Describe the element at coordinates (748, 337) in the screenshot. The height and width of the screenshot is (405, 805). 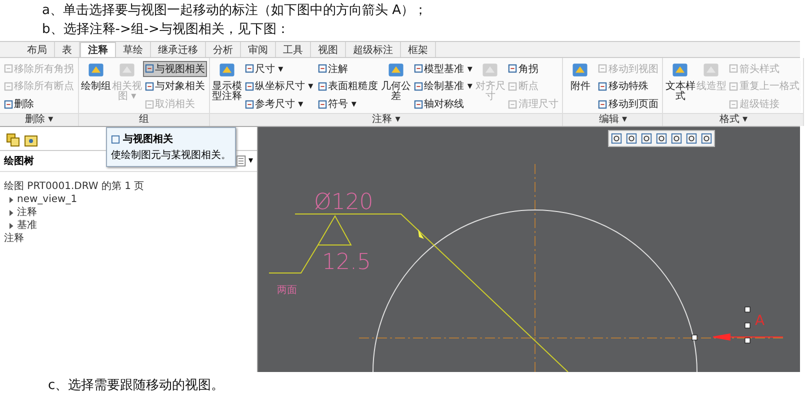
I see `direction-arrow` at that location.